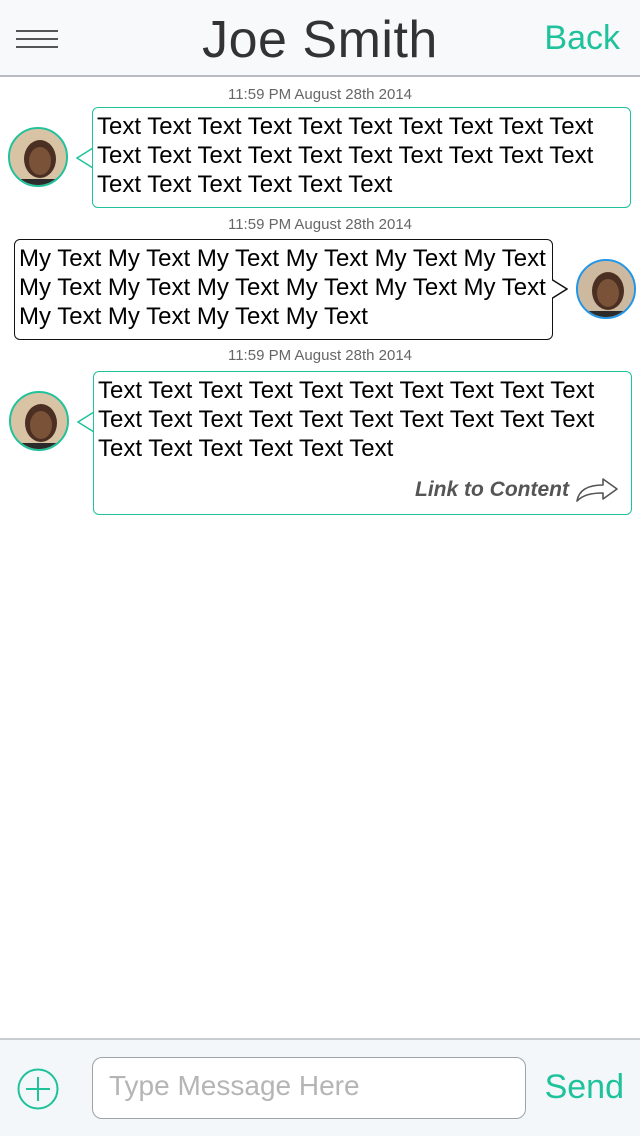 The width and height of the screenshot is (640, 1136). Describe the element at coordinates (606, 289) in the screenshot. I see `user-avatar` at that location.